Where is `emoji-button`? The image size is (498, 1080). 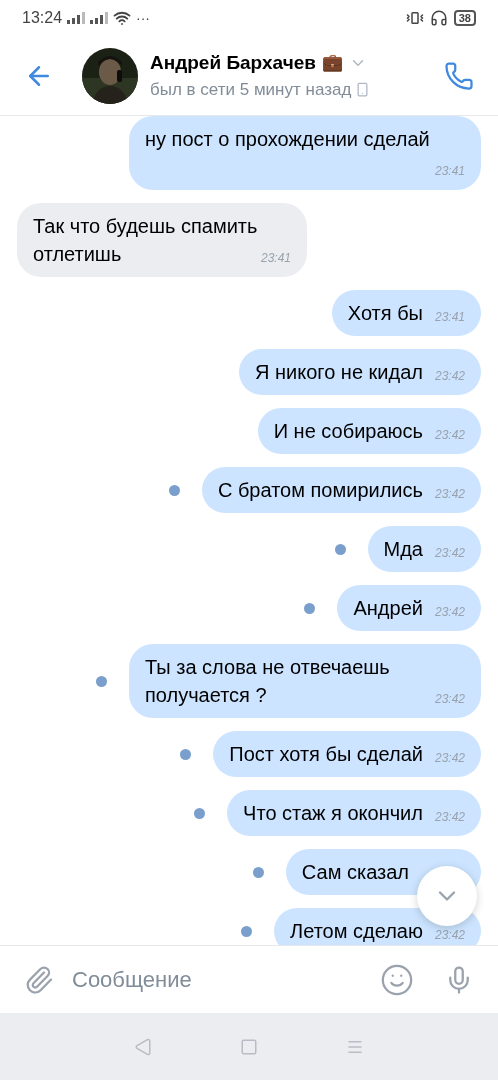 emoji-button is located at coordinates (397, 979).